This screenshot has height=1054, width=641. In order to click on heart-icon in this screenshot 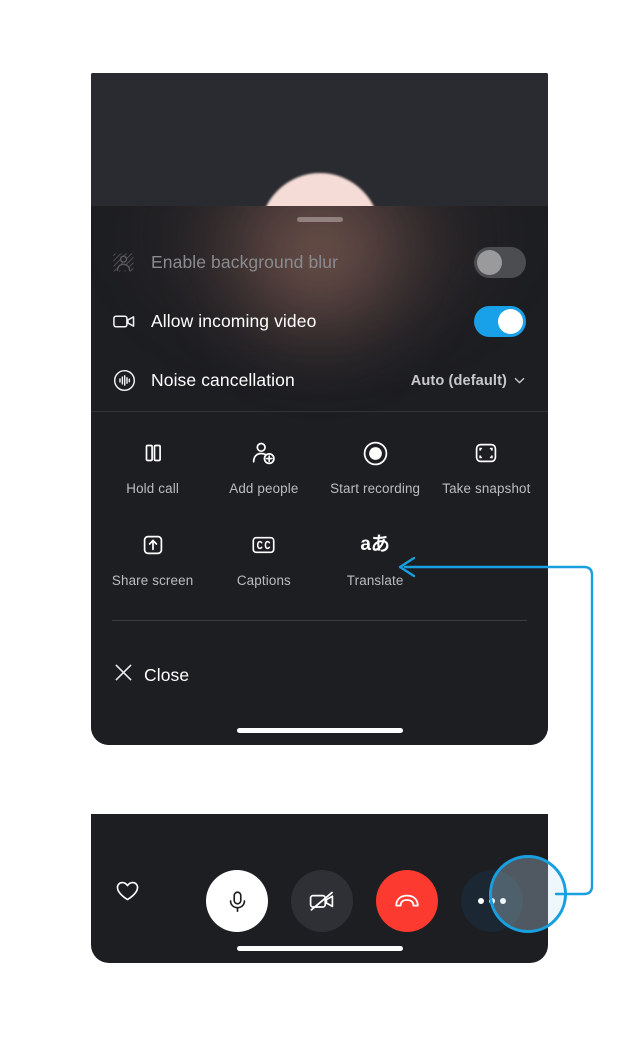, I will do `click(127, 891)`.